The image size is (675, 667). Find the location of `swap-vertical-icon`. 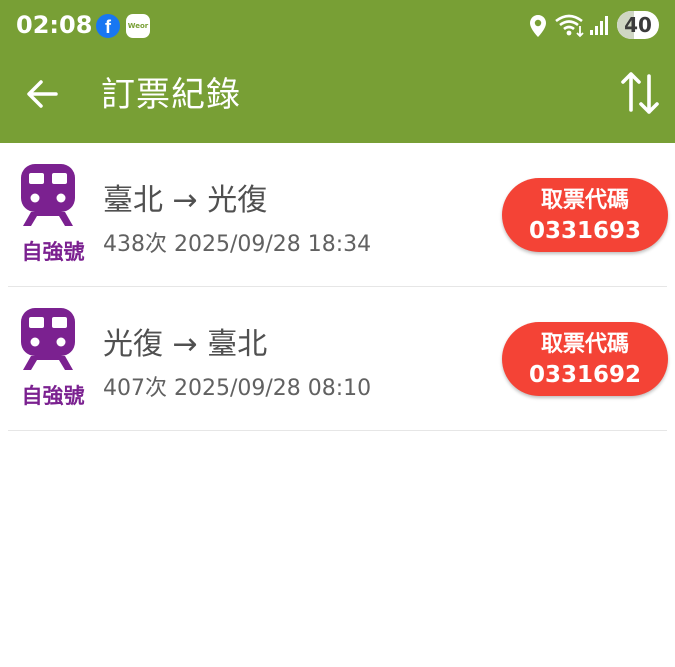

swap-vertical-icon is located at coordinates (640, 93).